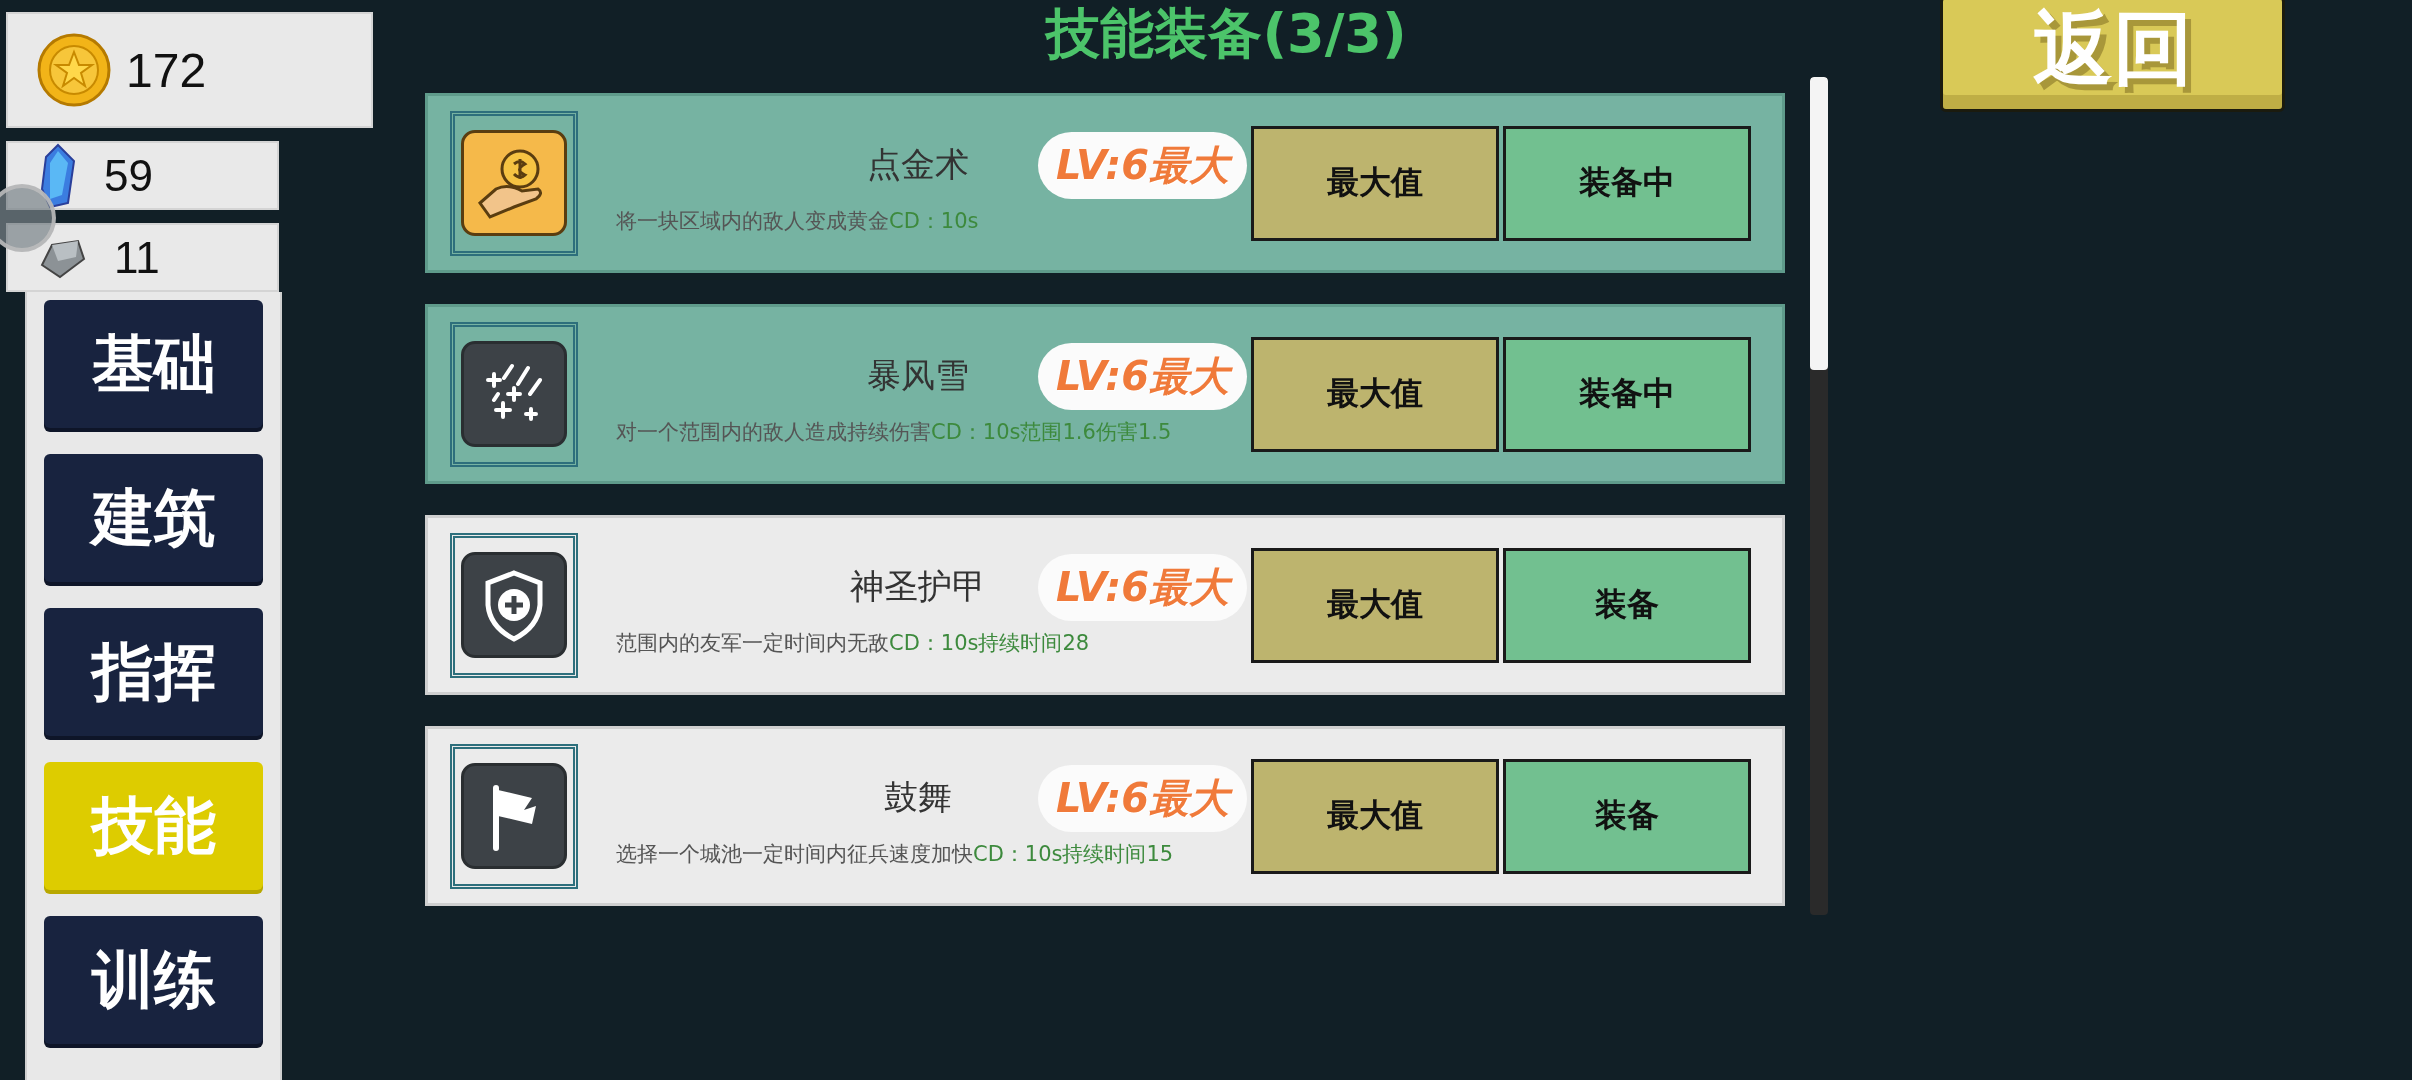 This screenshot has height=1080, width=2412. What do you see at coordinates (918, 164) in the screenshot?
I see `skill-name: 点金术` at bounding box center [918, 164].